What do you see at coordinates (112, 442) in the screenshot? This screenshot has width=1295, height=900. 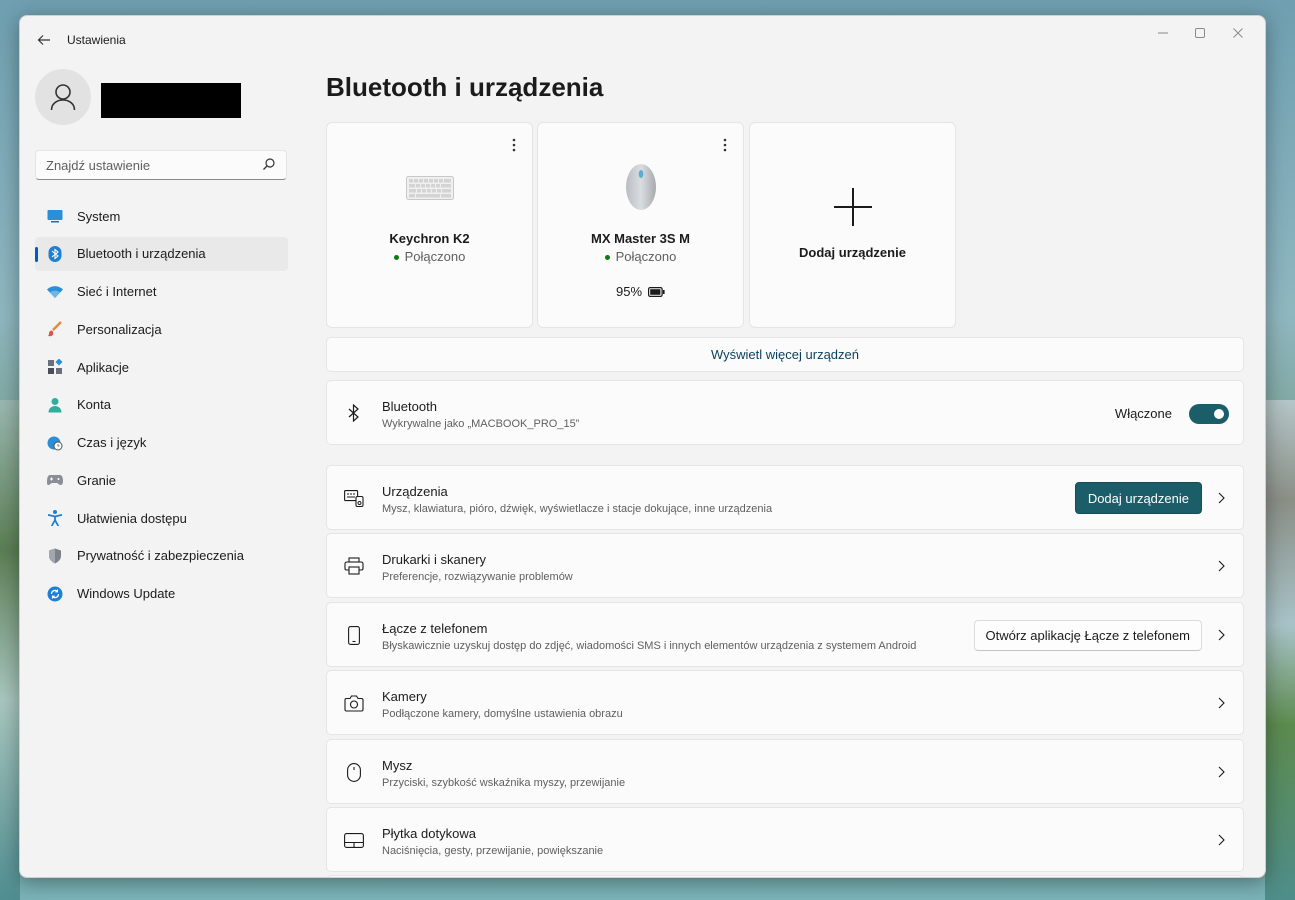 I see `sidebar-item-label: Czas i język` at bounding box center [112, 442].